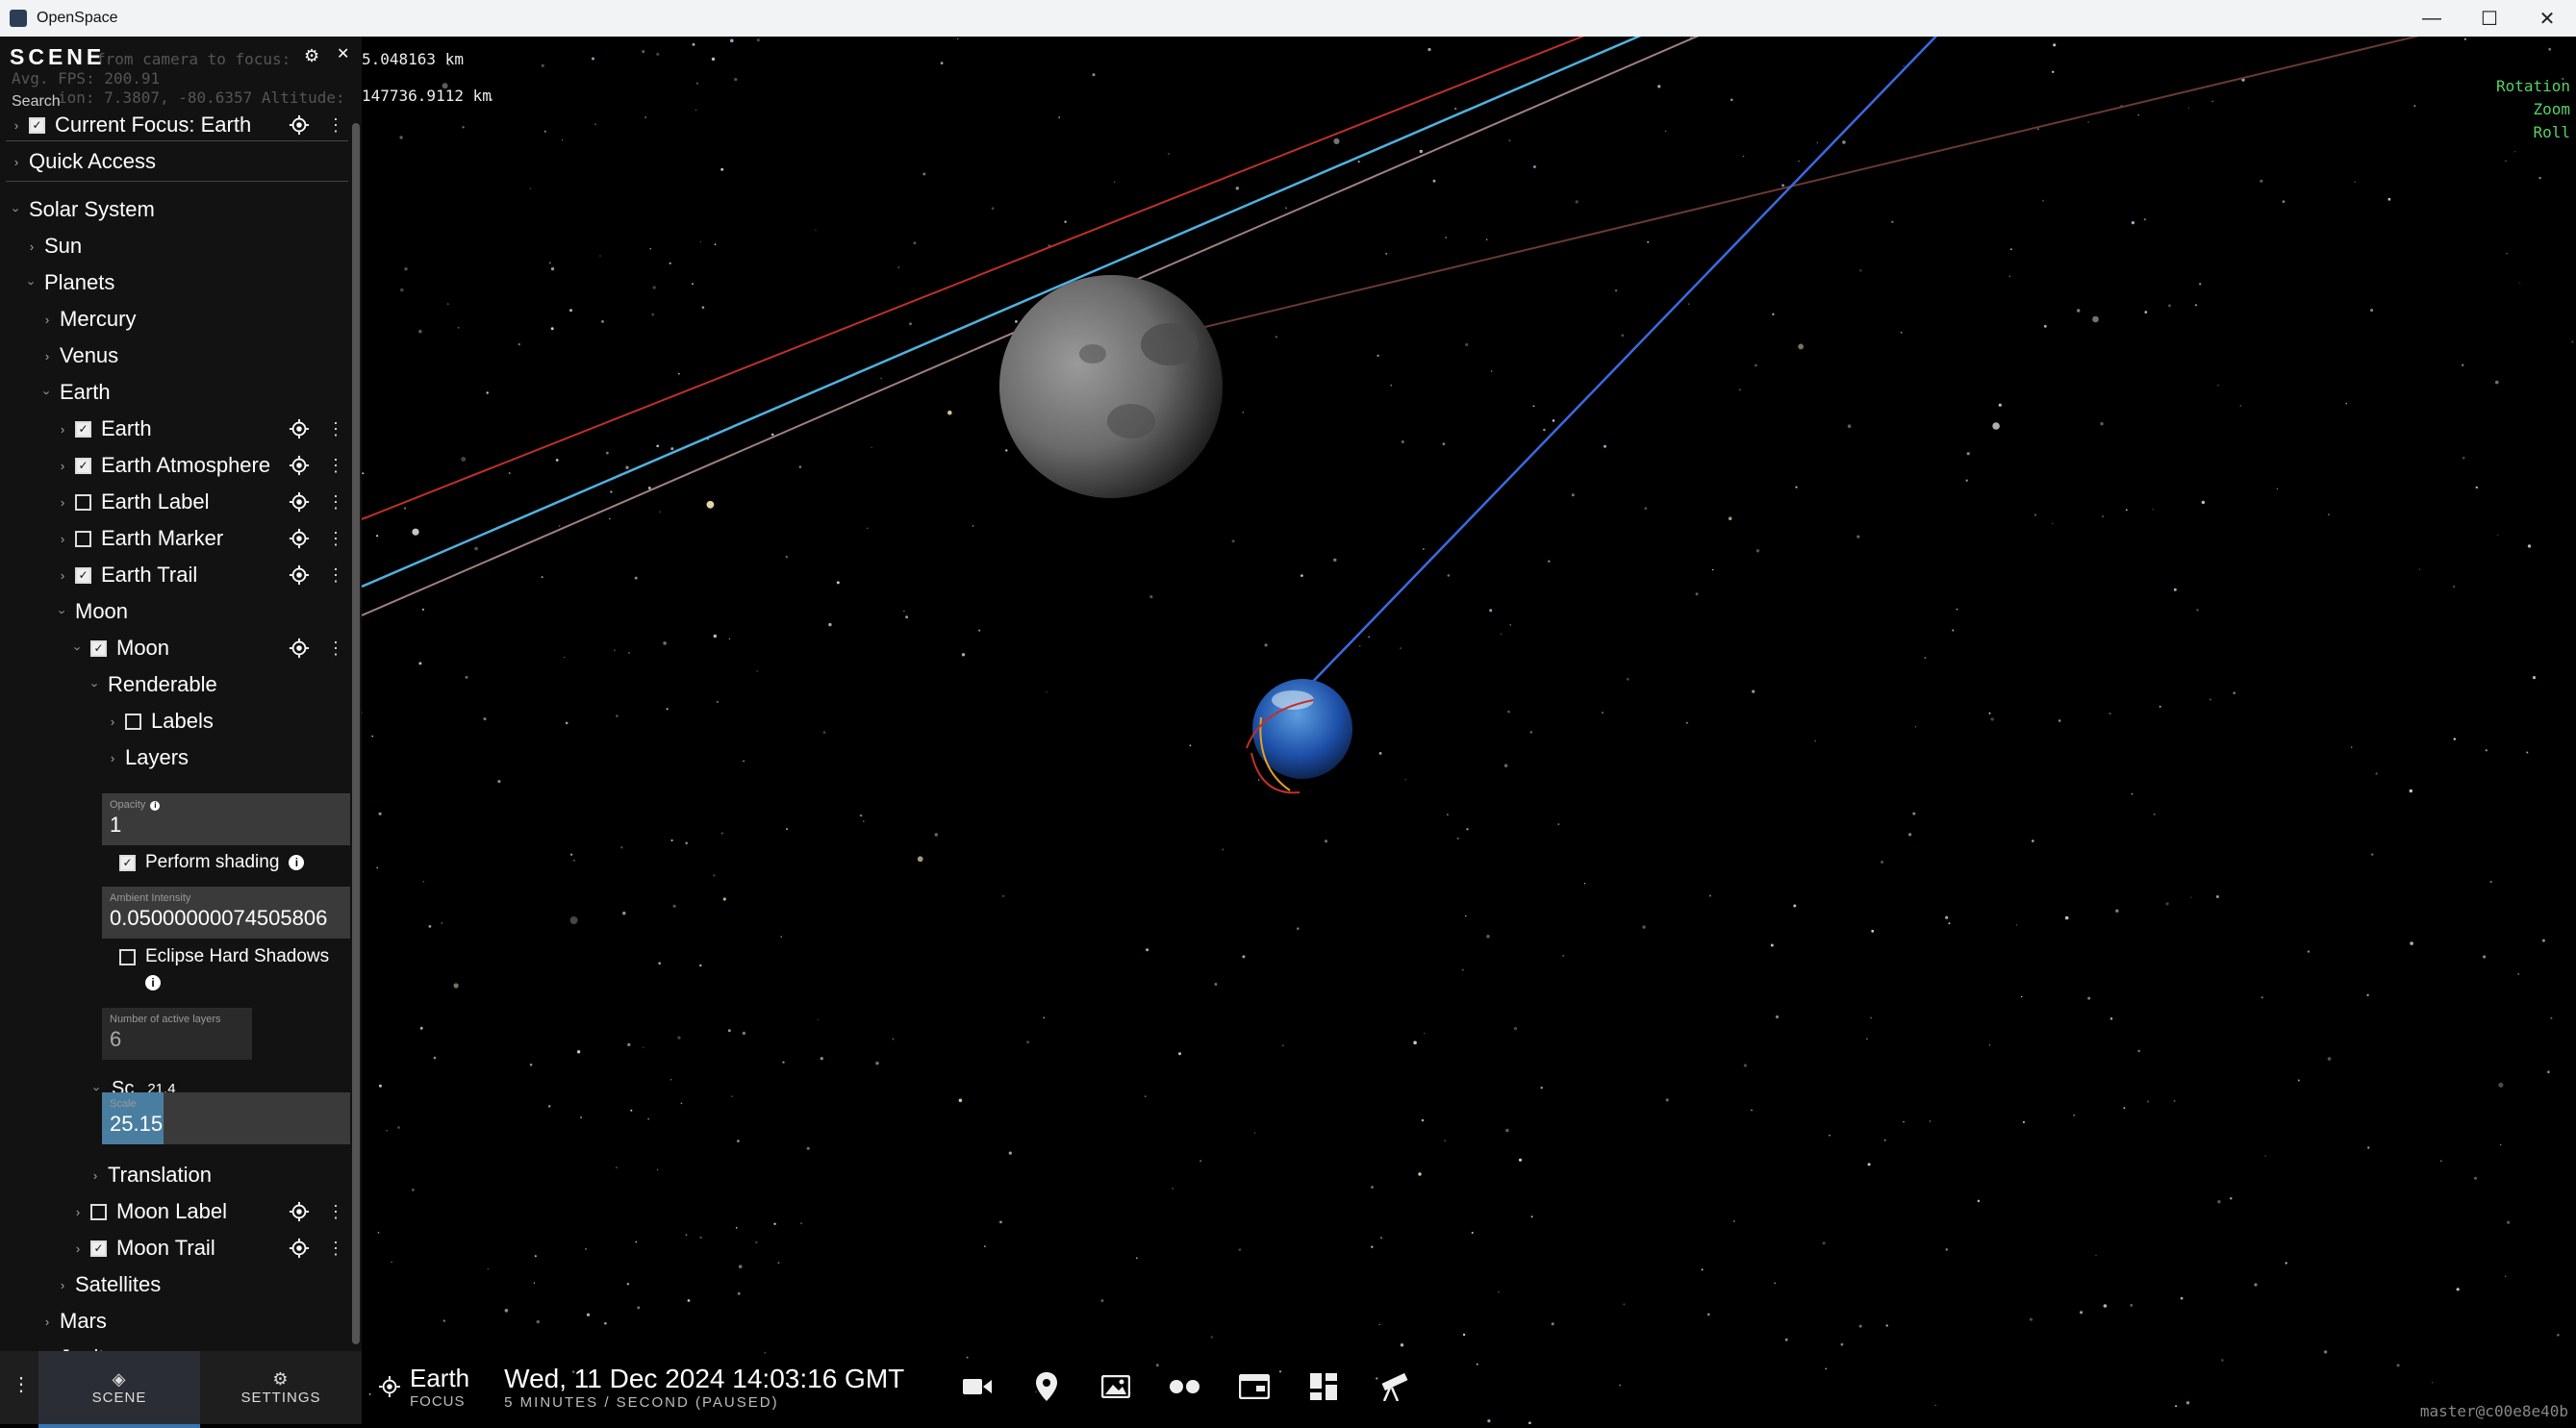  Describe the element at coordinates (175, 209) in the screenshot. I see `tree-row: › Solar System` at that location.